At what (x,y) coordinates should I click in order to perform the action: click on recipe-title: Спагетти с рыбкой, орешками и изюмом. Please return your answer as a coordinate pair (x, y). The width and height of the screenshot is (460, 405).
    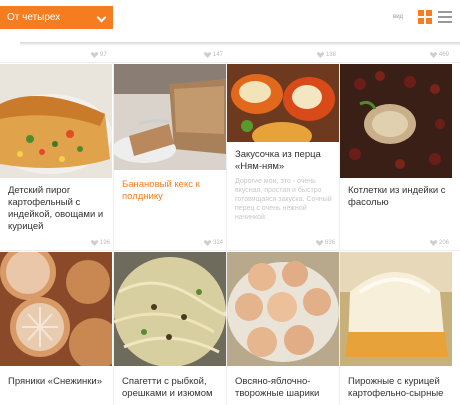
    Looking at the image, I should click on (172, 388).